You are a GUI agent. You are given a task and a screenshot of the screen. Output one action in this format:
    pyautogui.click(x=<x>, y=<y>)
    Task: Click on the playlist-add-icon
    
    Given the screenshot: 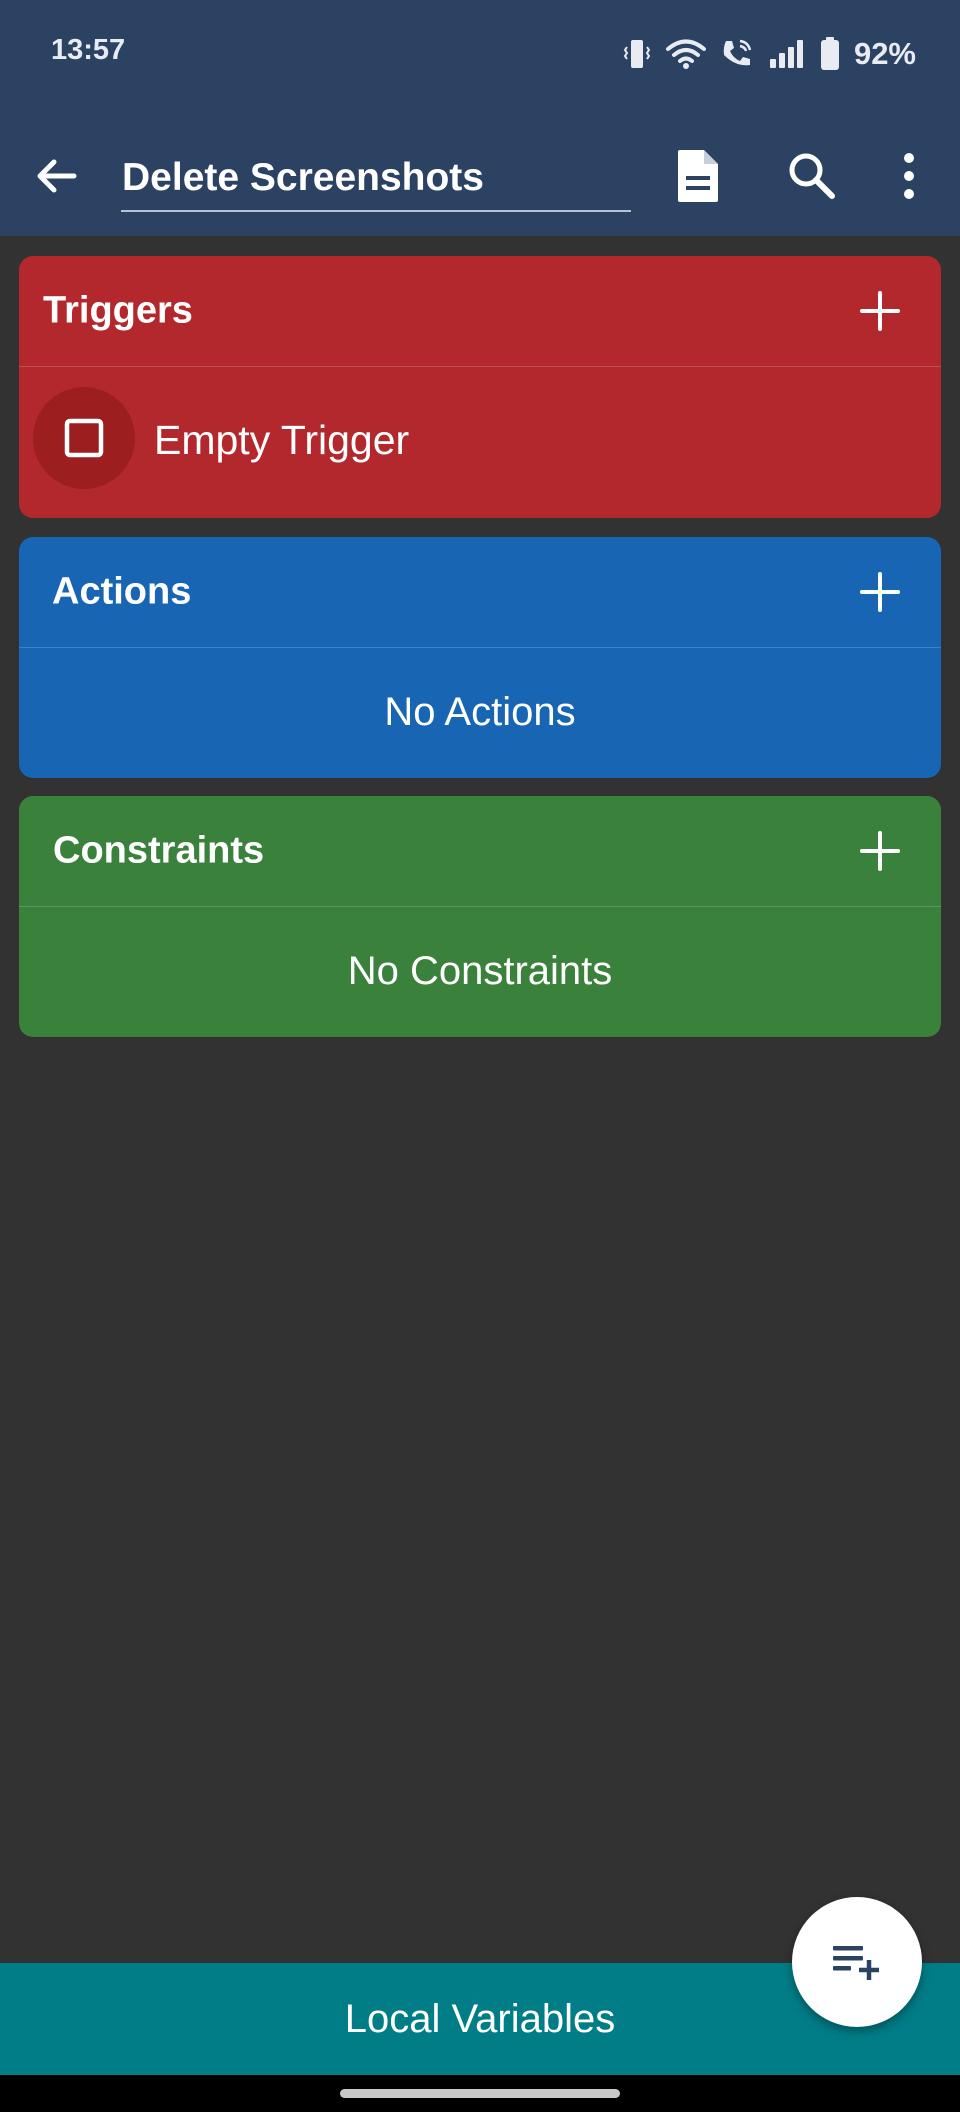 What is the action you would take?
    pyautogui.click(x=856, y=1963)
    